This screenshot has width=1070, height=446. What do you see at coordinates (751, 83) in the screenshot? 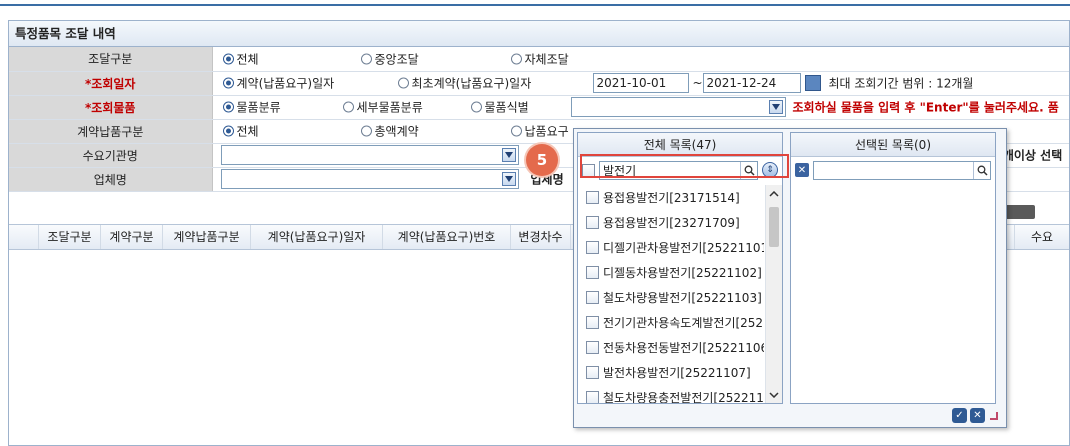
I see `date-to-input: 2021-12-24` at bounding box center [751, 83].